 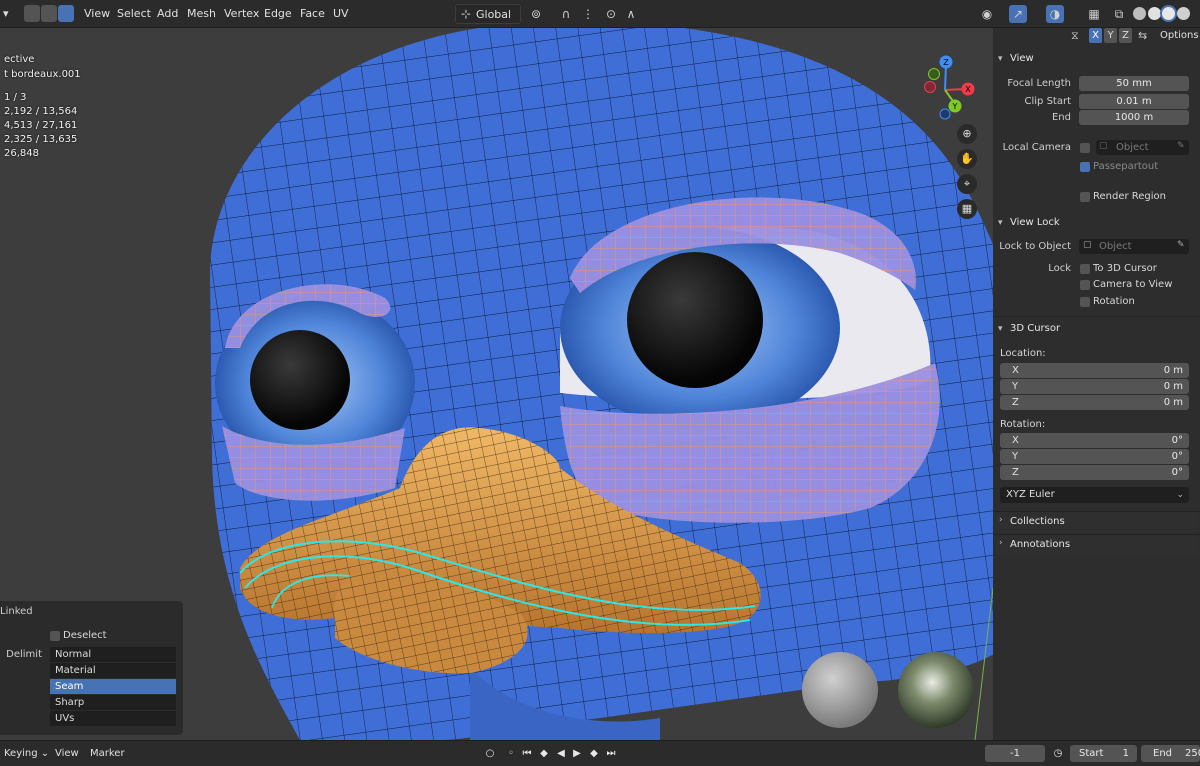 What do you see at coordinates (85, 635) in the screenshot?
I see `deselect-label: Deselect` at bounding box center [85, 635].